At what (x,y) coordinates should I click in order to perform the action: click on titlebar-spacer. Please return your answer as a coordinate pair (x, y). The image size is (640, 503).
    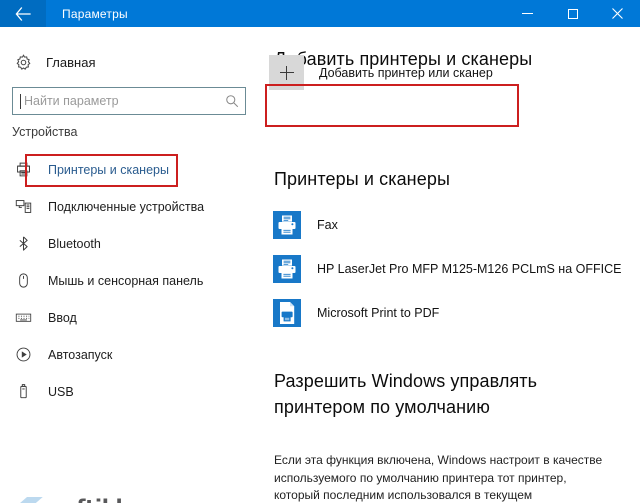
    Looking at the image, I should click on (316, 13).